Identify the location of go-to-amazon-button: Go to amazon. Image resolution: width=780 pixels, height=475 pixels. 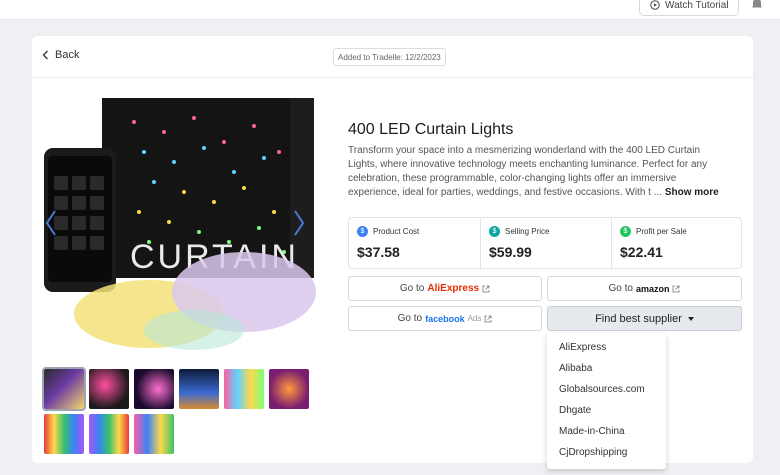
(644, 288).